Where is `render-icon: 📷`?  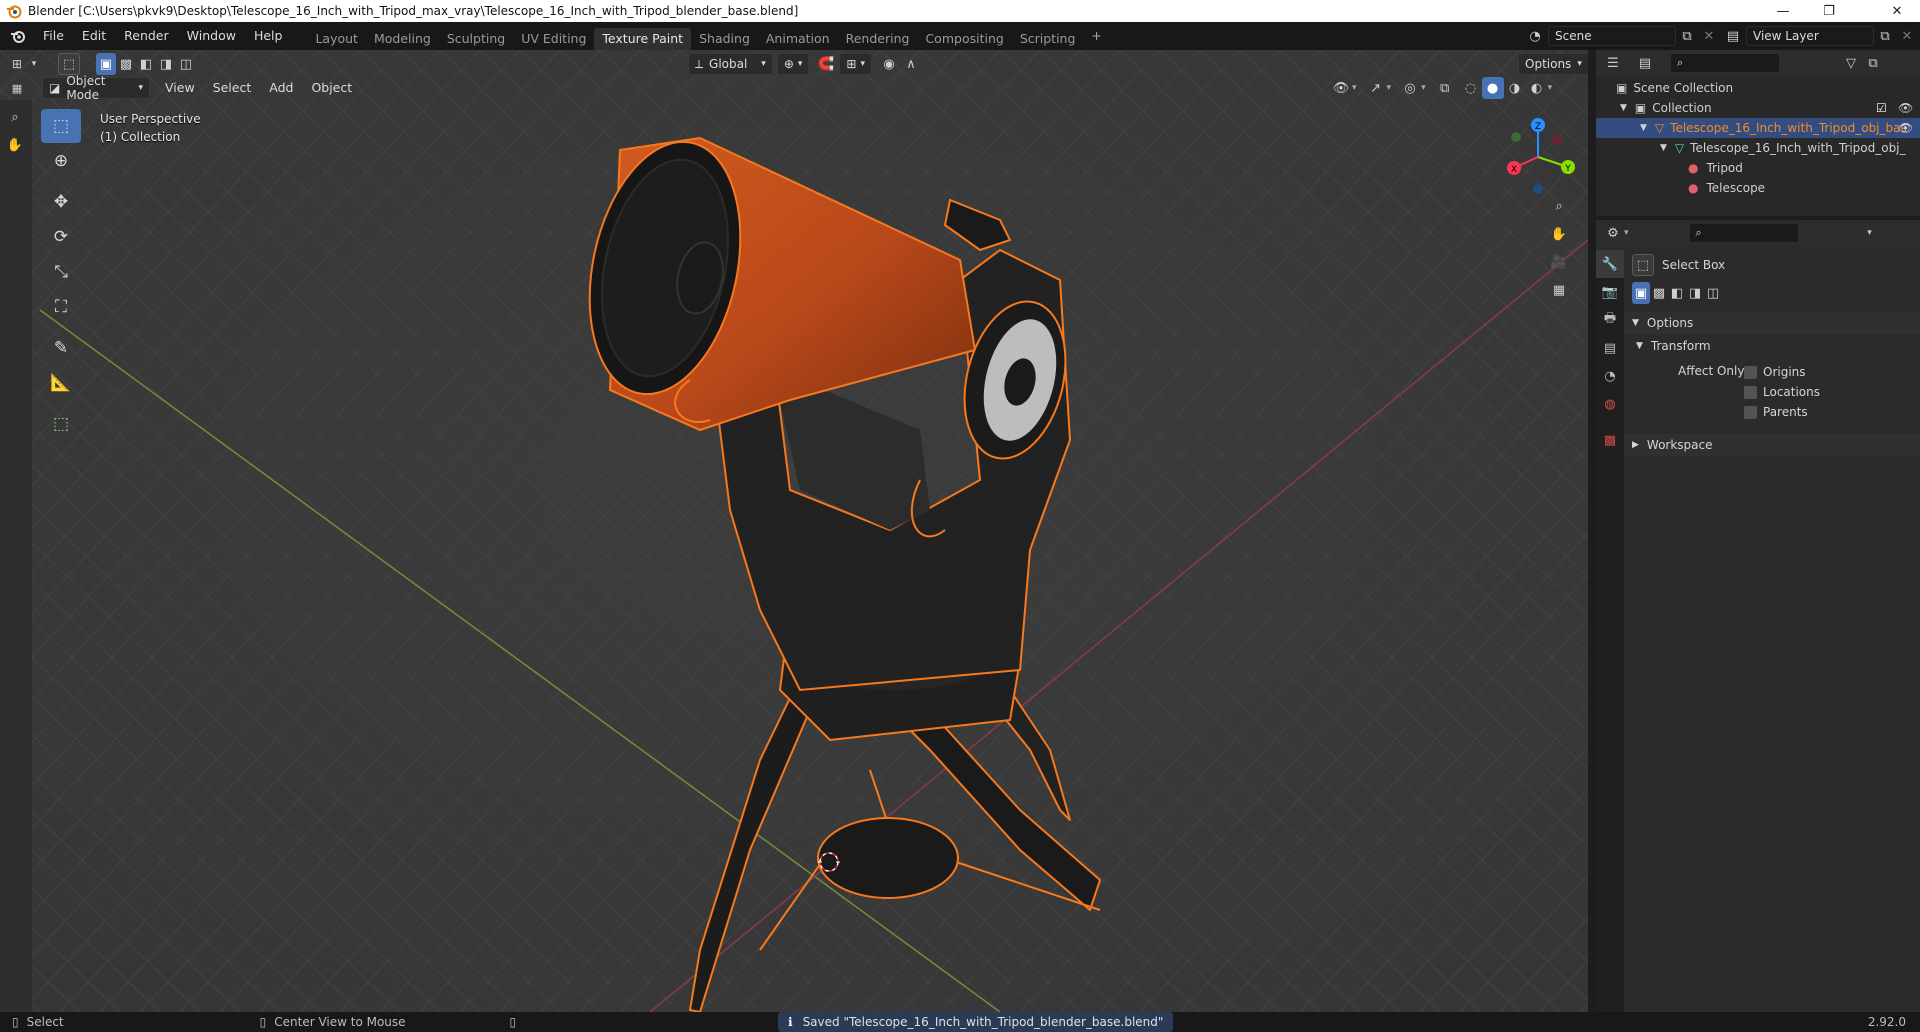
render-icon: 📷 is located at coordinates (1610, 292).